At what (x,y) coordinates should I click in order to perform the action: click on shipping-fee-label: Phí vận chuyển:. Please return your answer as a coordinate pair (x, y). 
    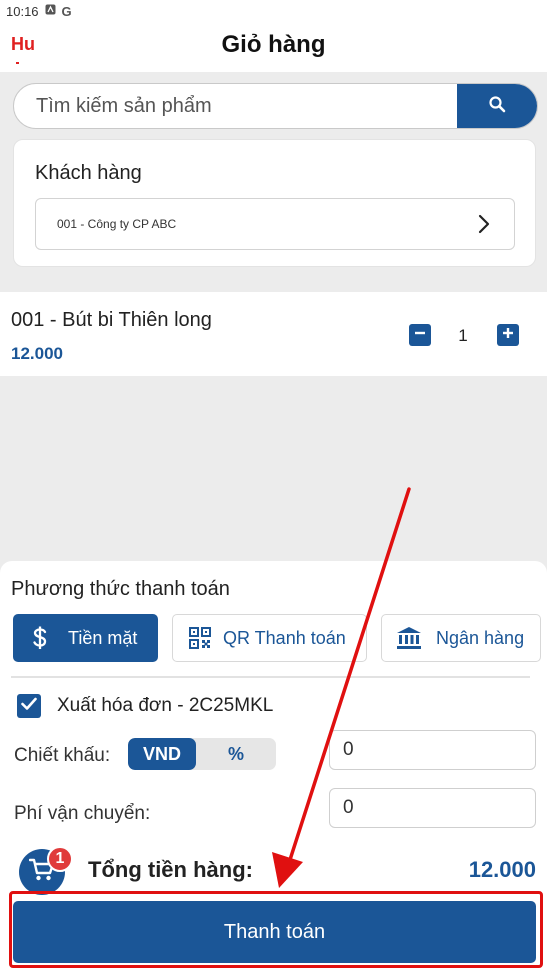
    Looking at the image, I should click on (82, 813).